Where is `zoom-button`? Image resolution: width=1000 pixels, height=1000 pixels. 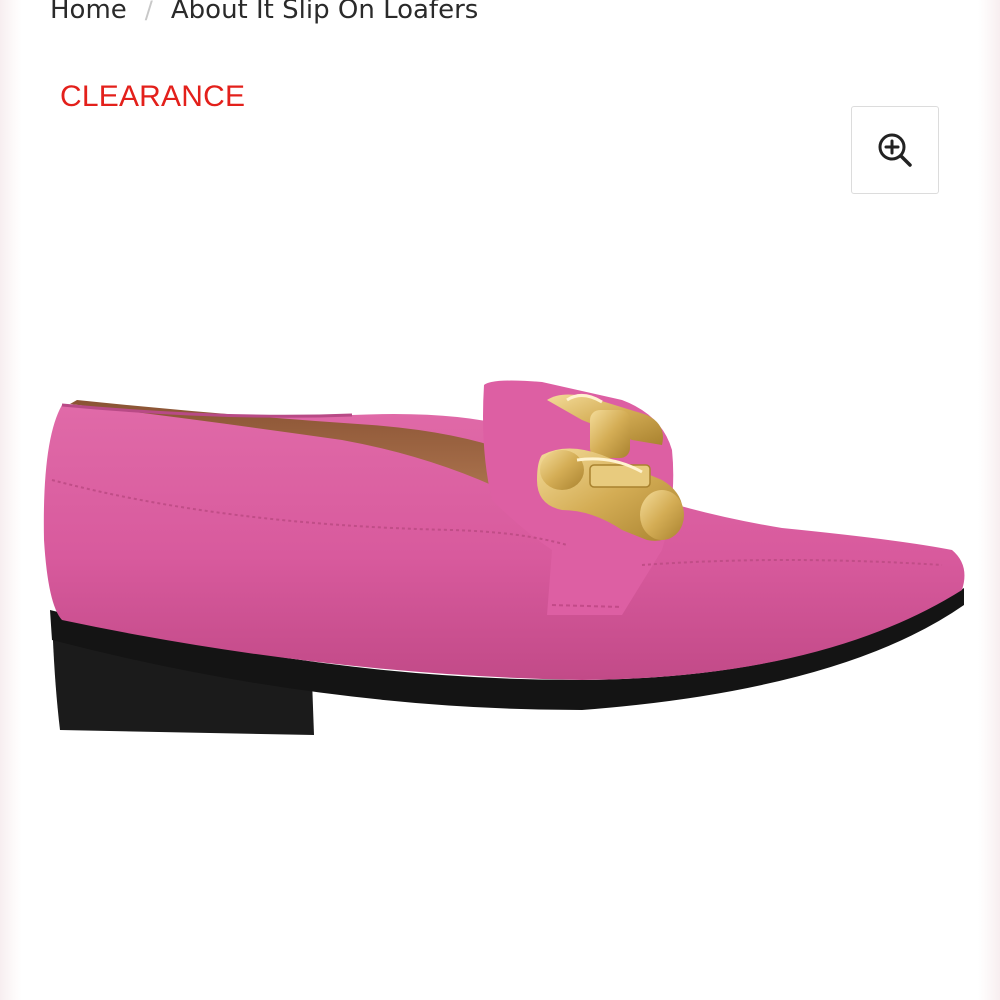 zoom-button is located at coordinates (895, 150).